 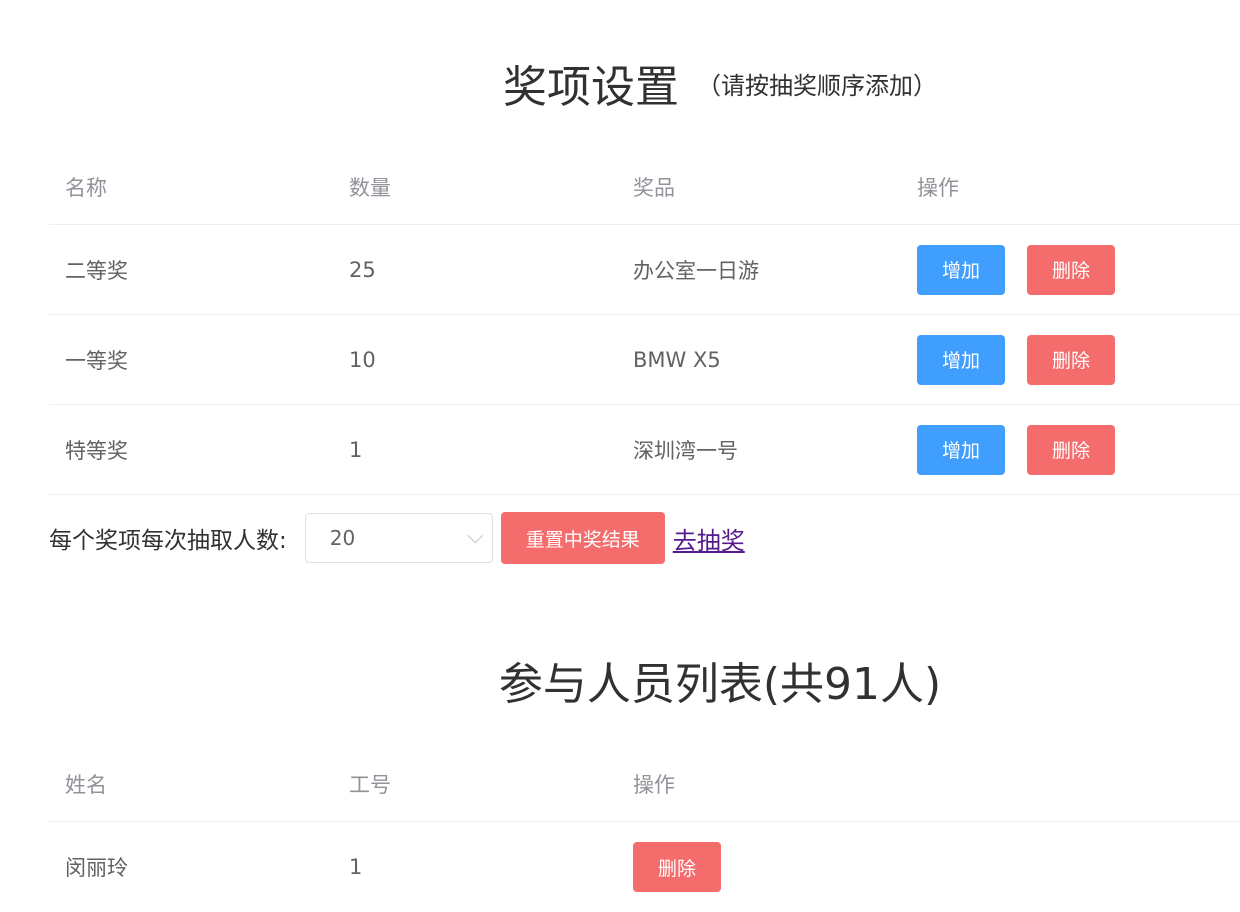 I want to click on prize-settings-header: 奖项设置 （请按抽奖顺序添加）, so click(x=620, y=83).